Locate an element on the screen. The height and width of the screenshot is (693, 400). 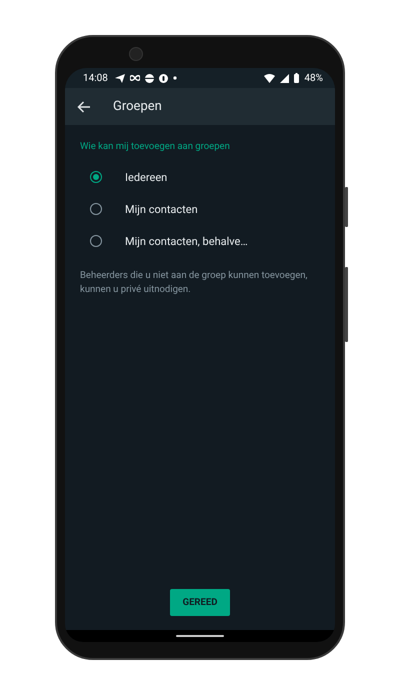
section-heading: Wie kan mij toevoegen aan groepen is located at coordinates (155, 147).